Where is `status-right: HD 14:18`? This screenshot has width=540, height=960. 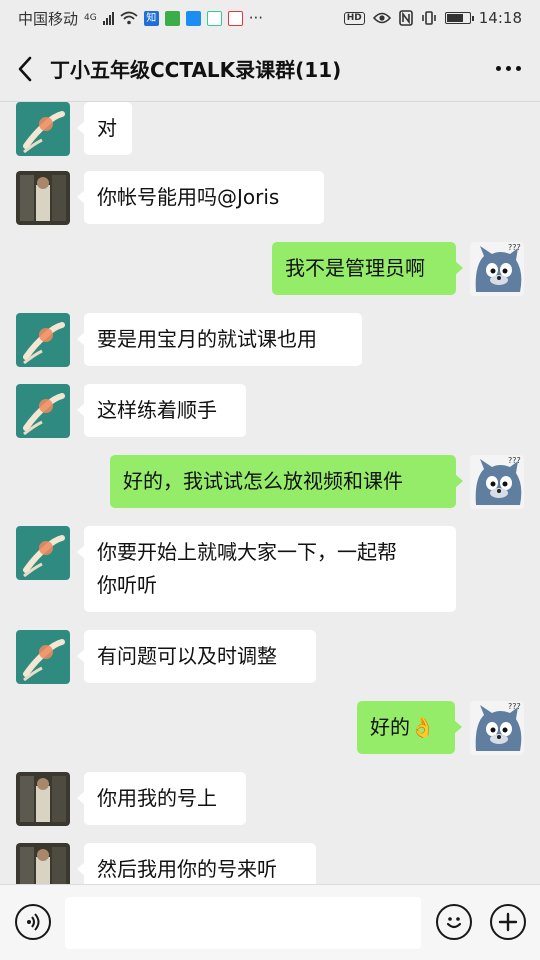
status-right: HD 14:18 is located at coordinates (432, 18).